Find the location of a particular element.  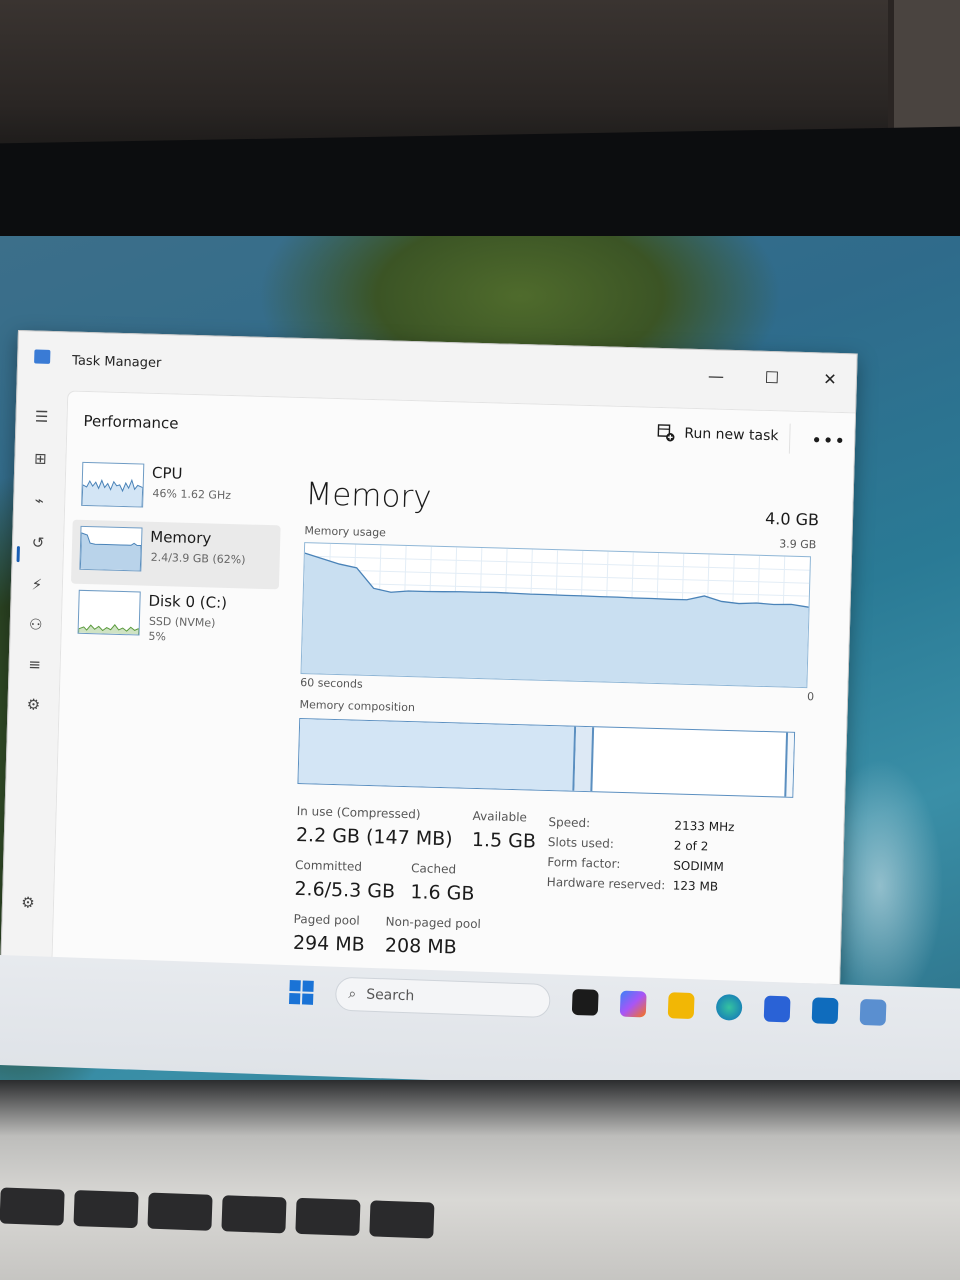

device-item-memory: Memory 2.4/3.9 GB (62%) is located at coordinates (175, 554).